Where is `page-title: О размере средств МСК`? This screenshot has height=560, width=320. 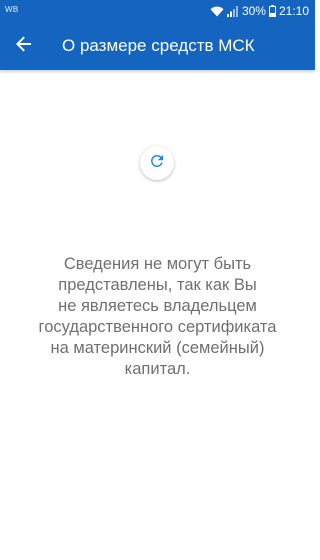
page-title: О размере средств МСК is located at coordinates (158, 45).